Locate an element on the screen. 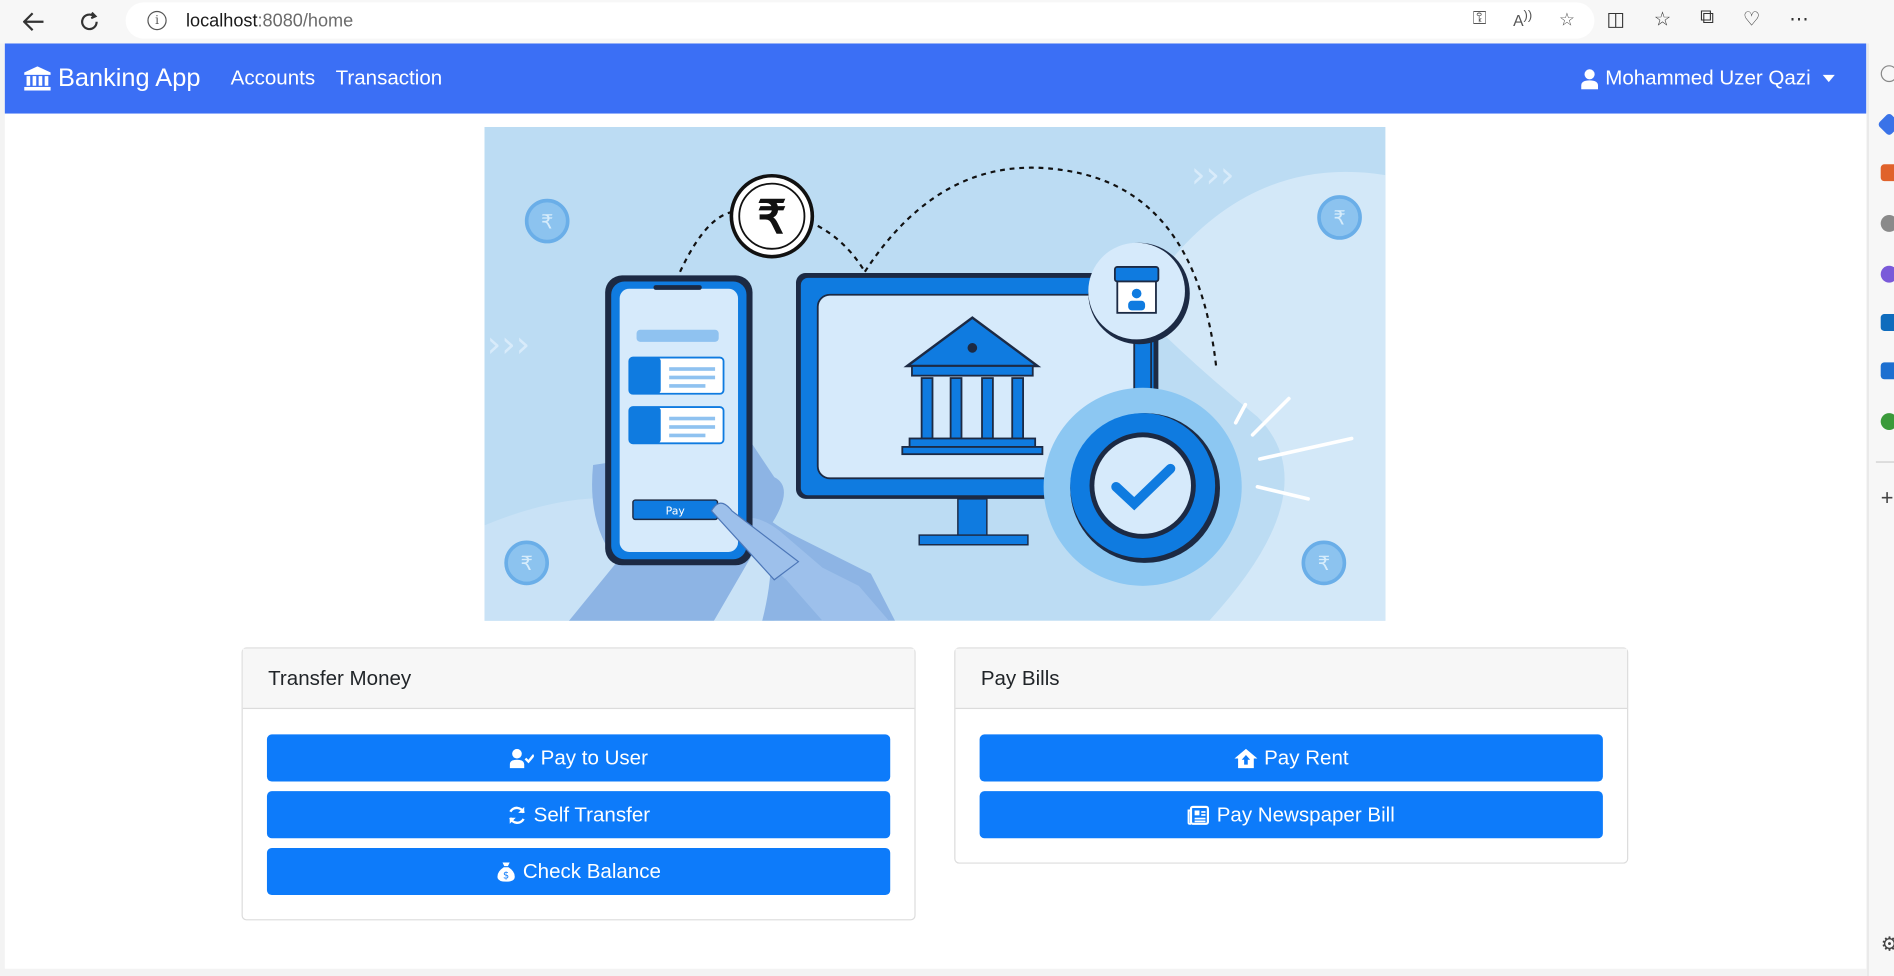 This screenshot has height=976, width=1894. card-title: Pay Bills is located at coordinates (1291, 679).